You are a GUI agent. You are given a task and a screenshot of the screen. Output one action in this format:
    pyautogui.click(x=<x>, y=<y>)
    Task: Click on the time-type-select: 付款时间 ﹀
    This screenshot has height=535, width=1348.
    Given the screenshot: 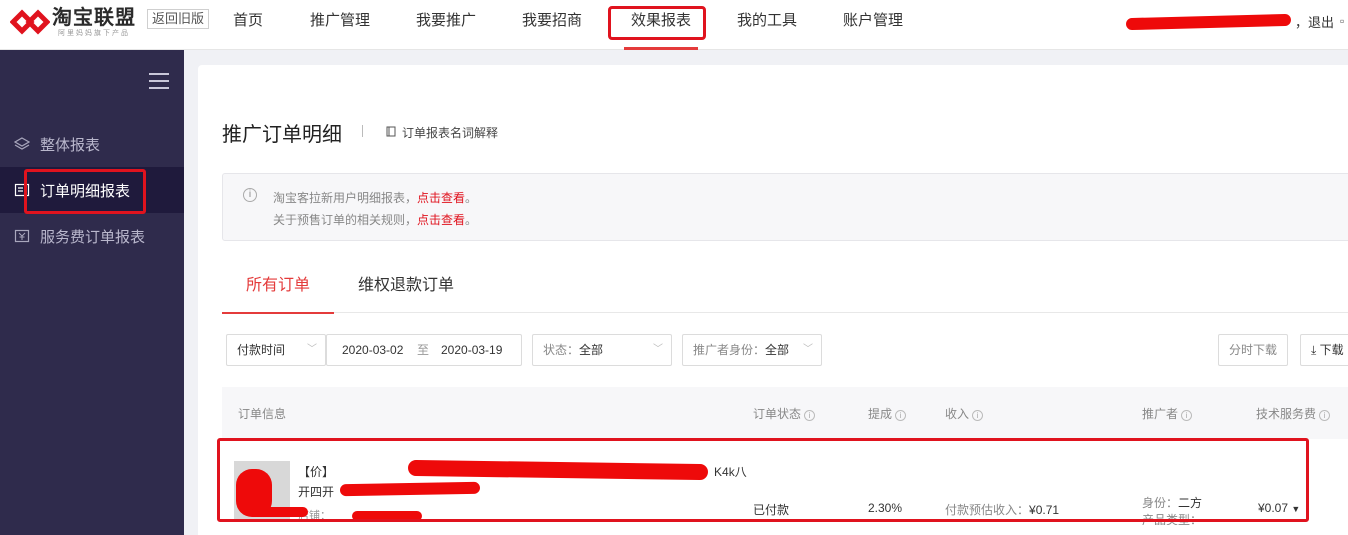 What is the action you would take?
    pyautogui.click(x=276, y=350)
    